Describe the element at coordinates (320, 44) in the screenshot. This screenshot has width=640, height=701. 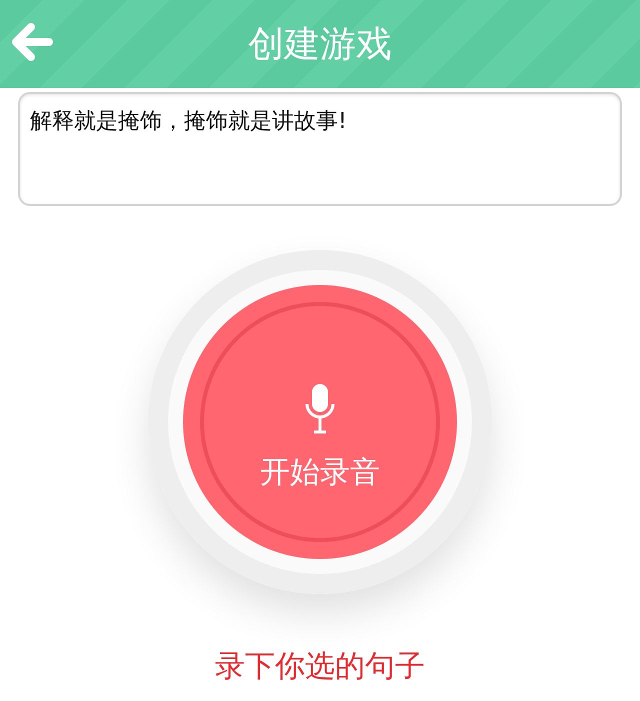
I see `page-title: 创建游戏` at that location.